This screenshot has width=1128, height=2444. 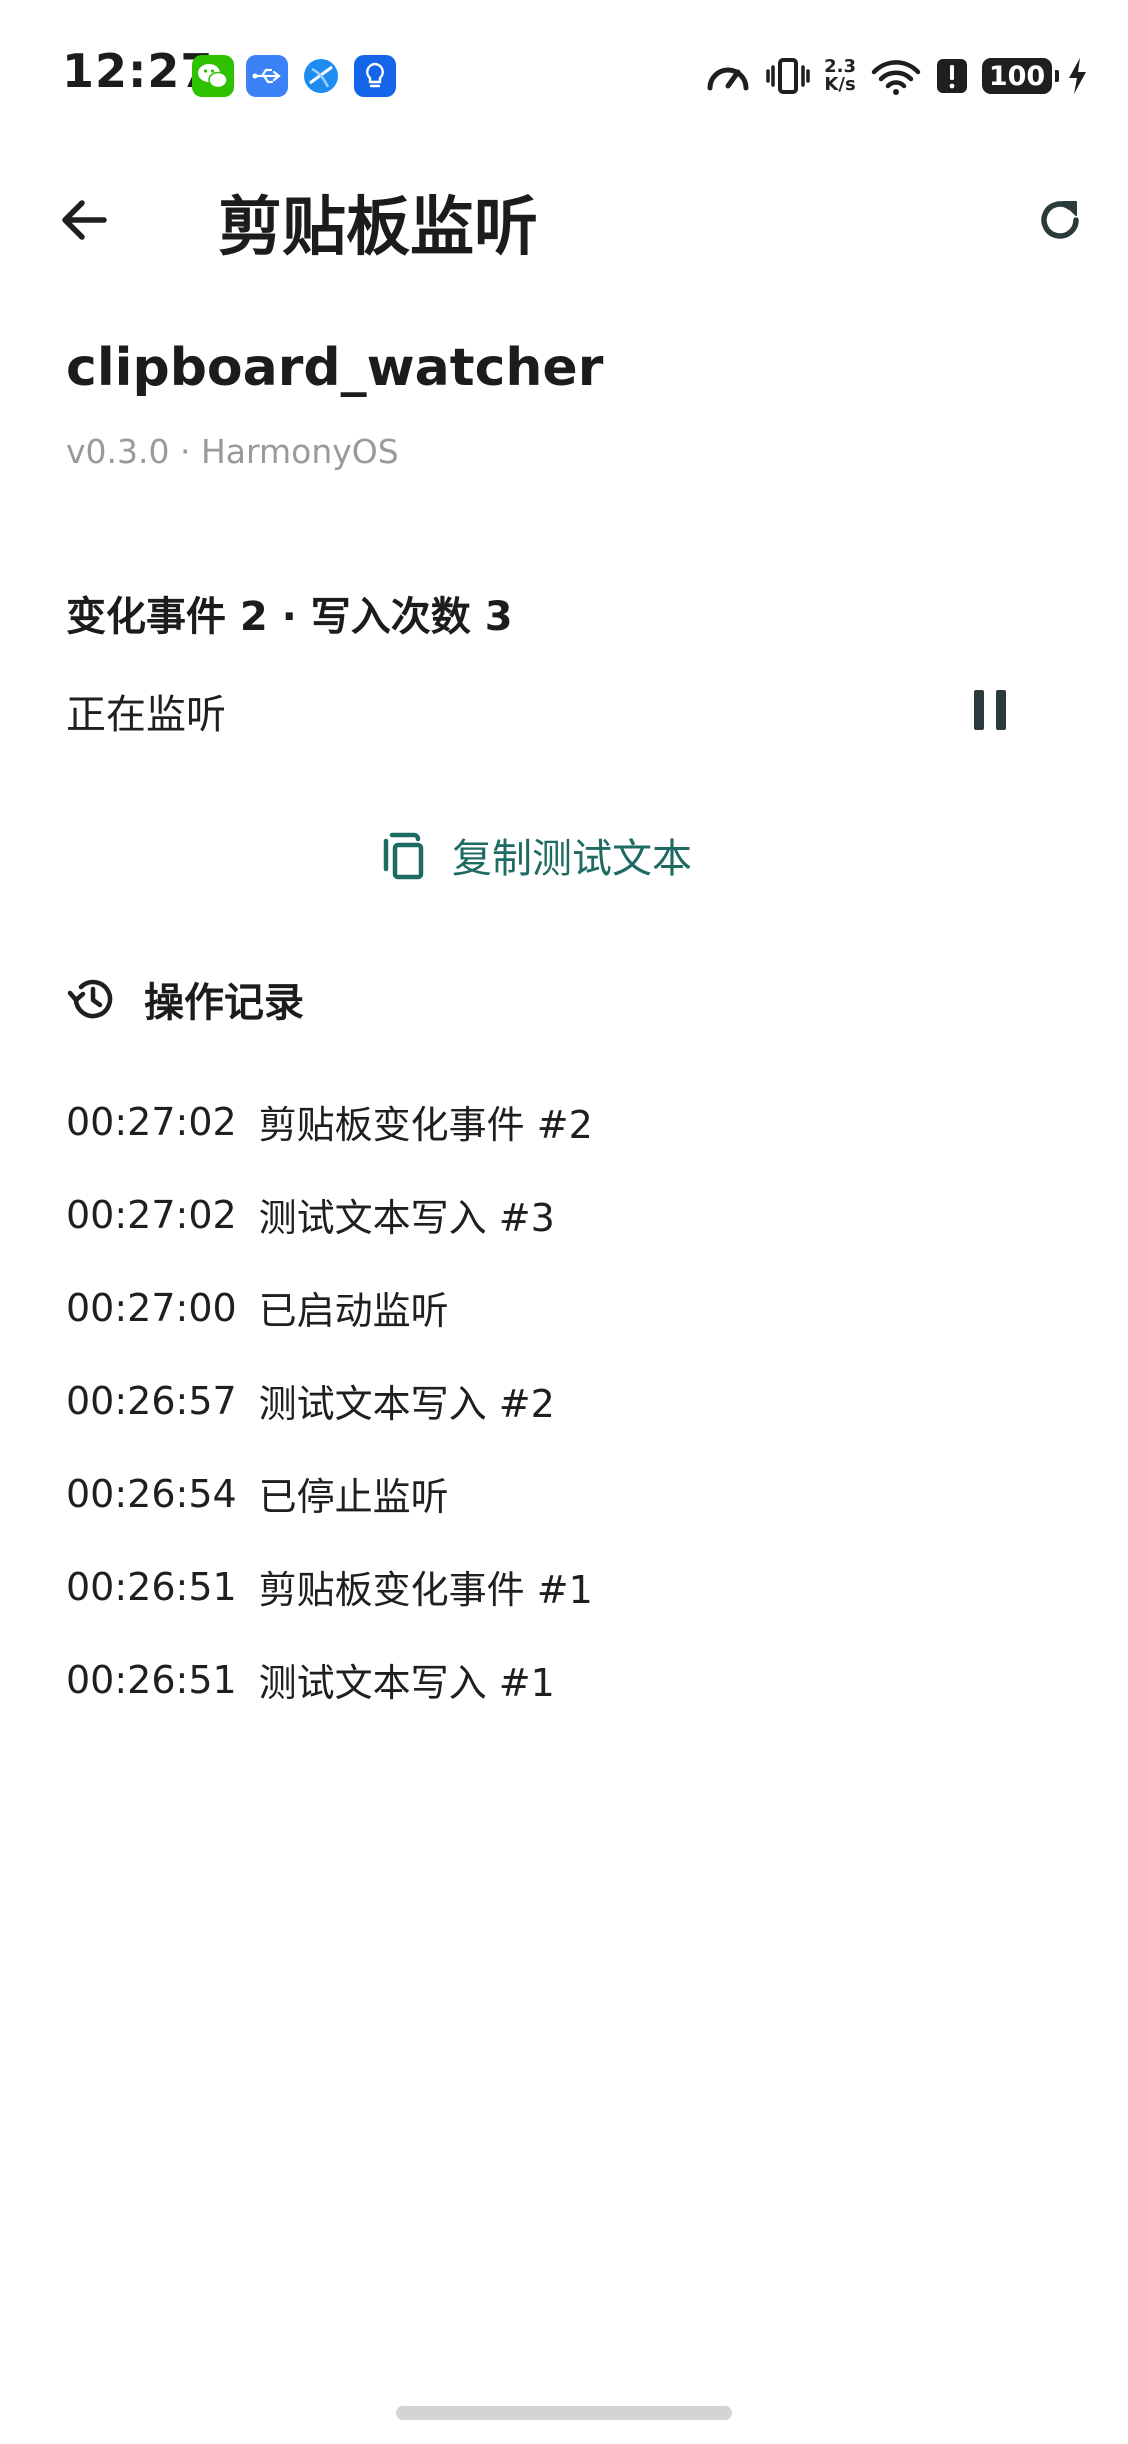 I want to click on copy-test-text-button: 复制测试文本, so click(x=536, y=855).